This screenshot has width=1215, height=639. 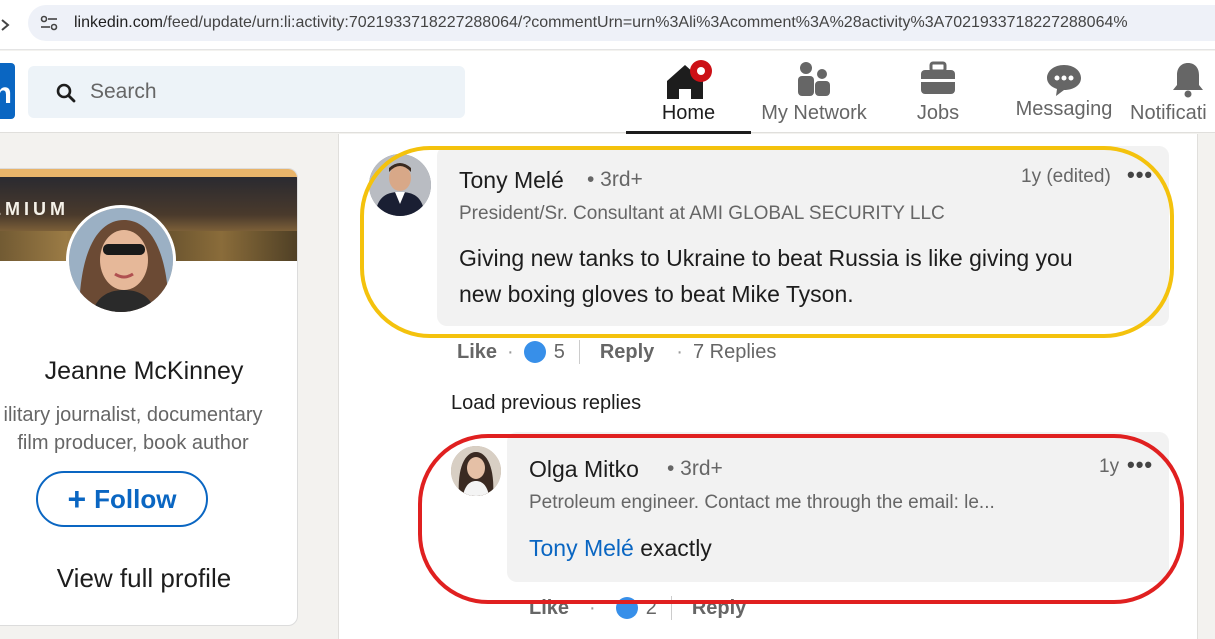 I want to click on profile-avatar, so click(x=121, y=260).